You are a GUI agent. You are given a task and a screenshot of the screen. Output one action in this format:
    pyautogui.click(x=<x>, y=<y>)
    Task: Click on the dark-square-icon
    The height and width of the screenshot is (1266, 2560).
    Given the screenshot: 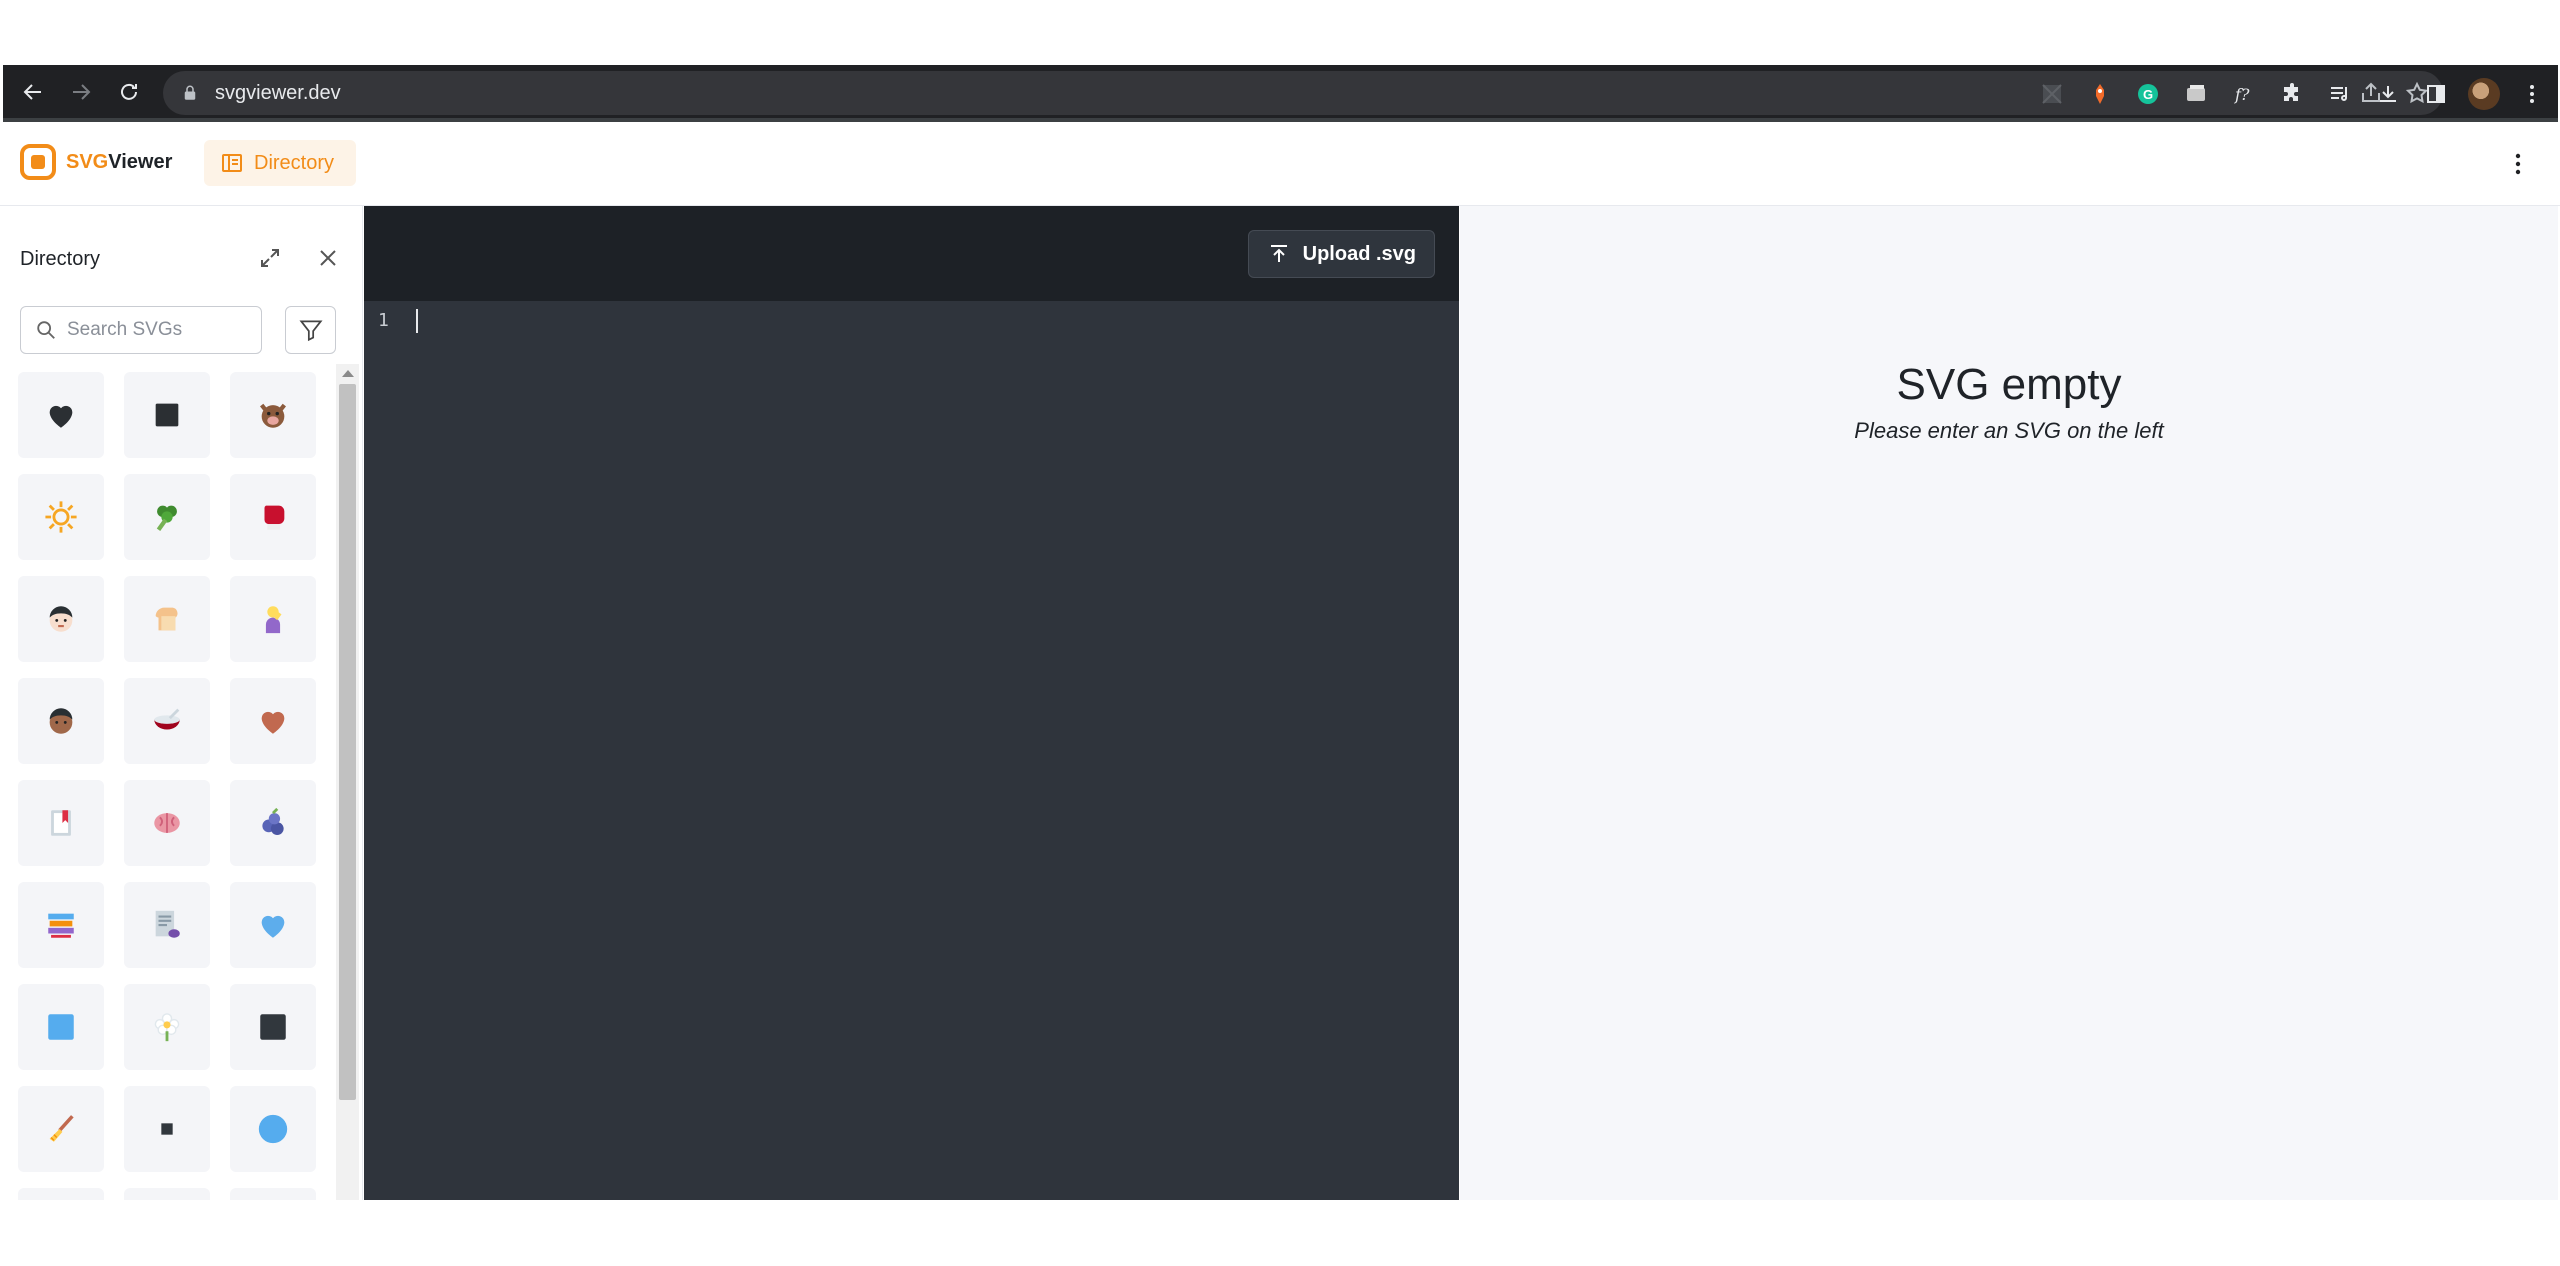 What is the action you would take?
    pyautogui.click(x=273, y=1027)
    